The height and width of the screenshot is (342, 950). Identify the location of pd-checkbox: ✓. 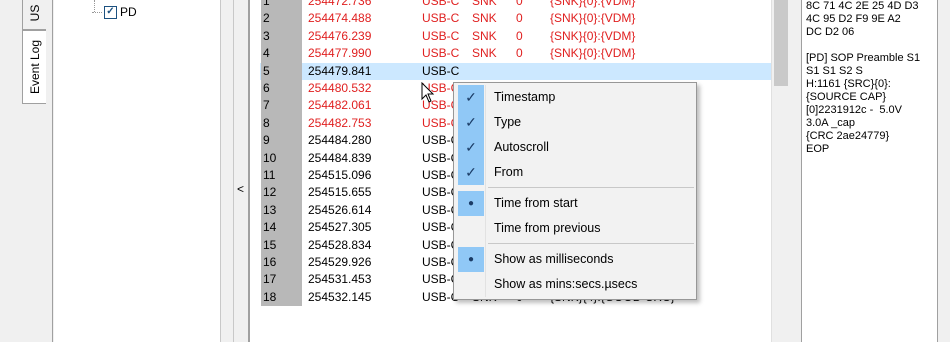
(110, 12).